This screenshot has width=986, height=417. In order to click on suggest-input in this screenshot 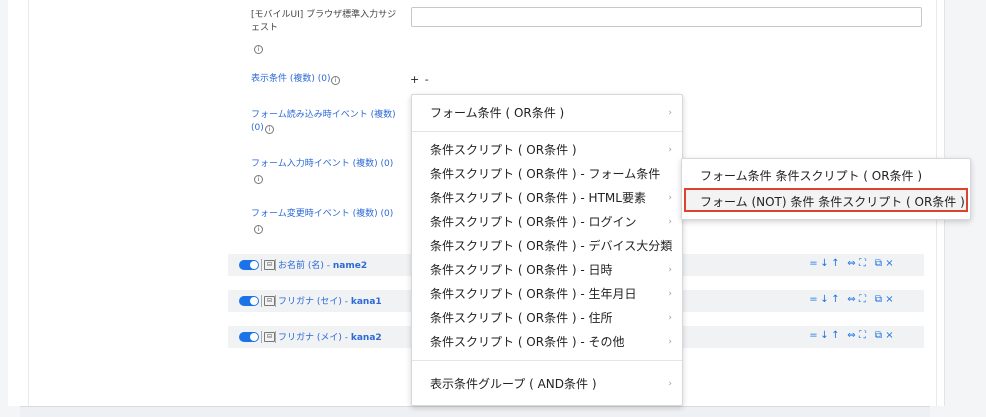, I will do `click(666, 17)`.